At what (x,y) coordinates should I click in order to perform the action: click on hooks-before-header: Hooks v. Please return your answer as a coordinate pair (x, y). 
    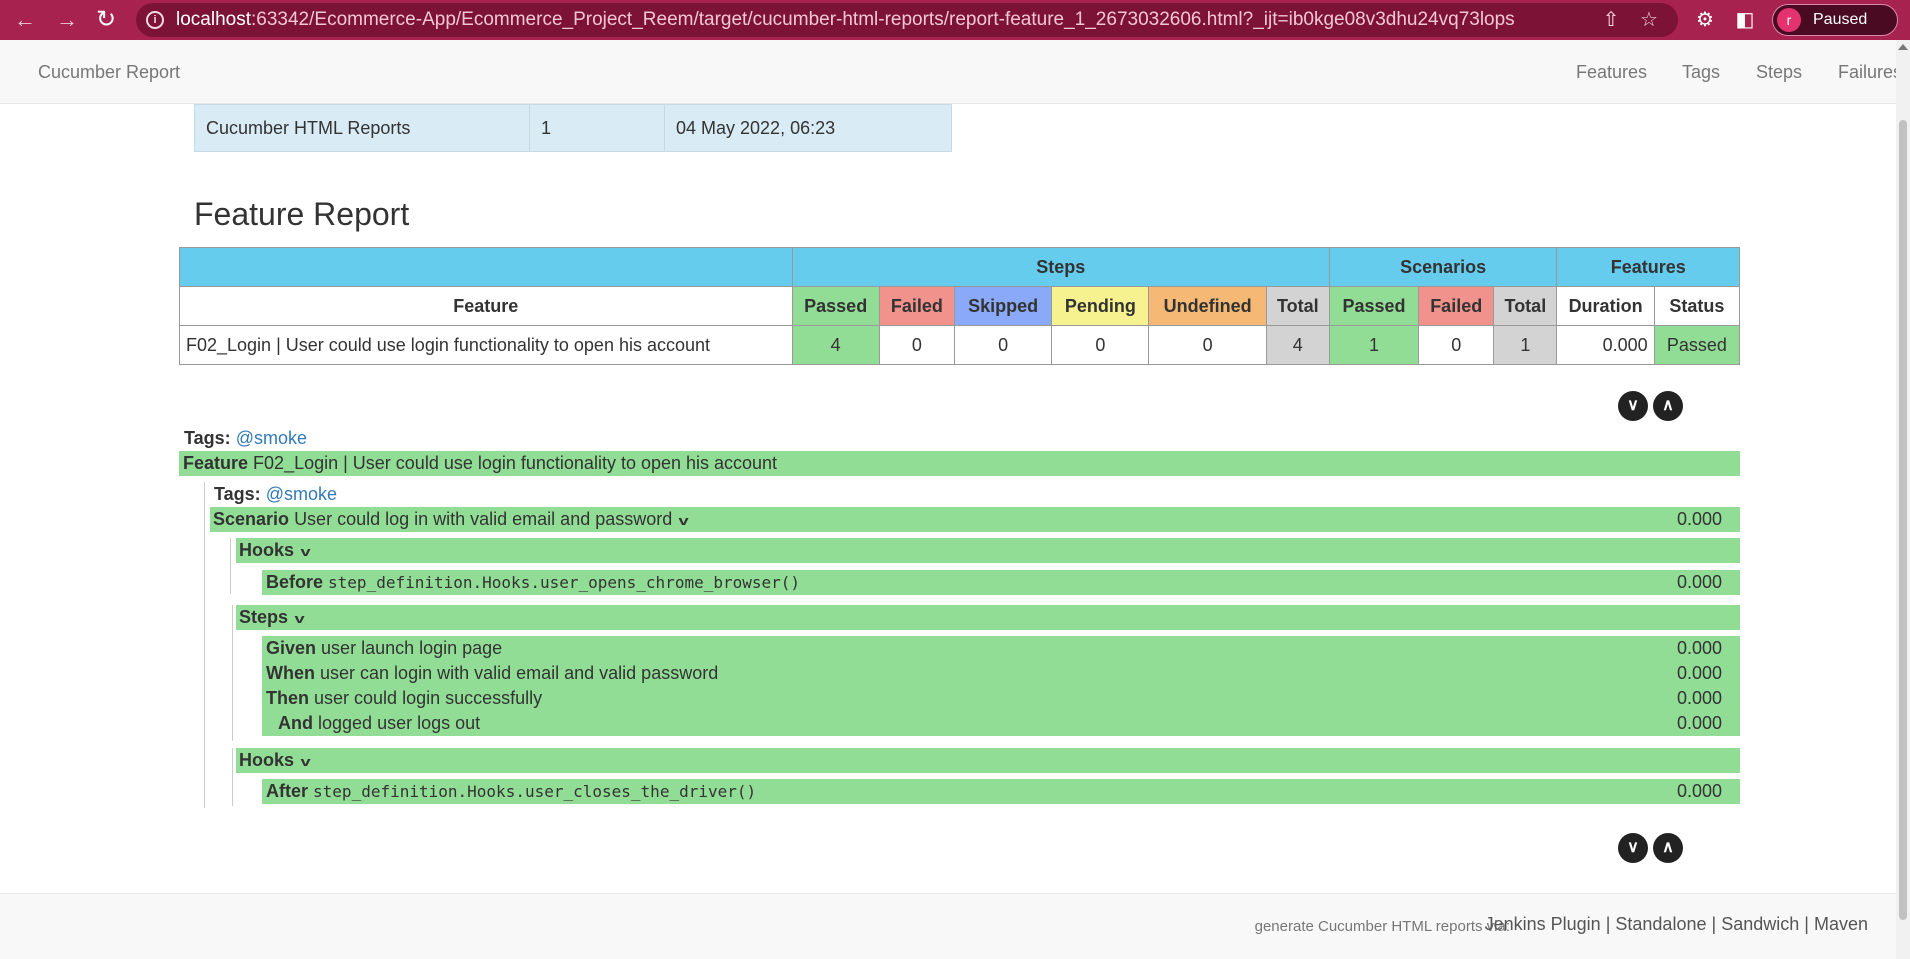
    Looking at the image, I should click on (988, 550).